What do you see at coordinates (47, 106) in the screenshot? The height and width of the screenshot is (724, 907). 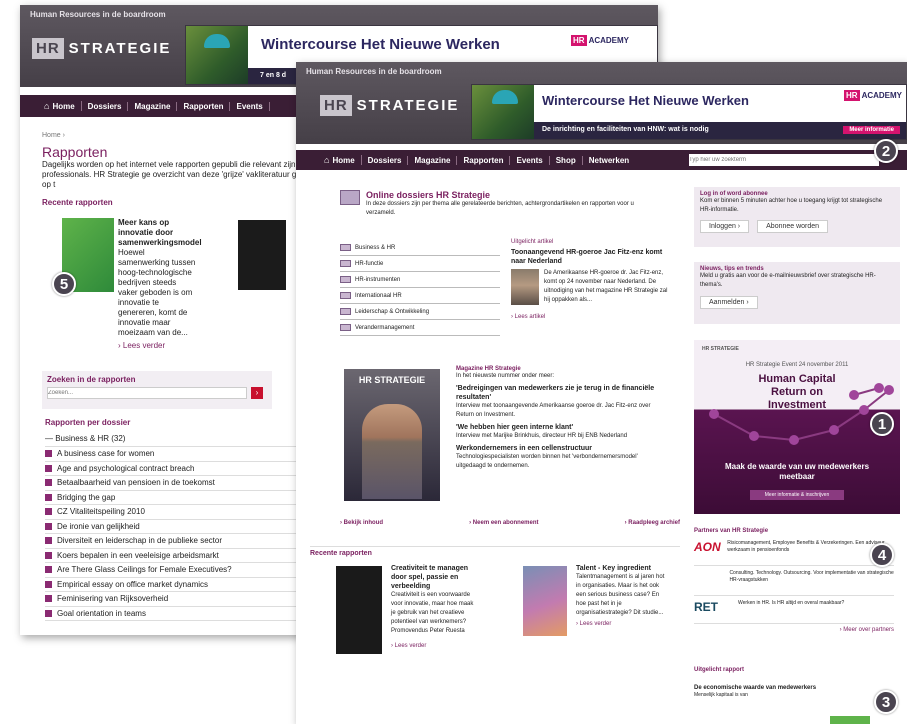 I see `house-icon: ⌂` at bounding box center [47, 106].